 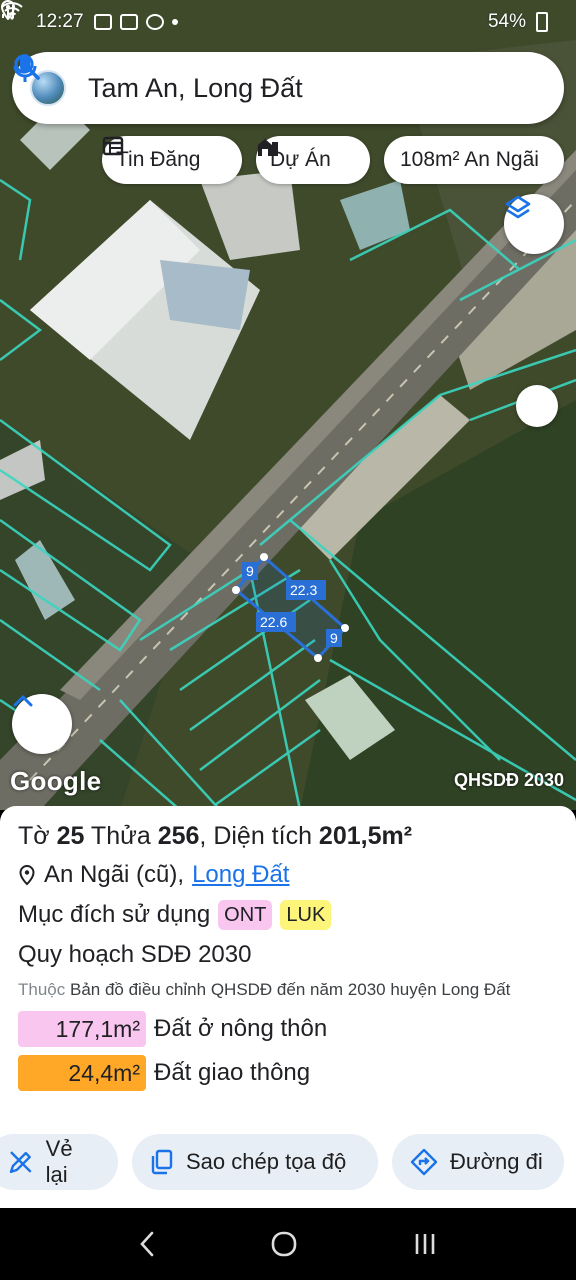 I want to click on image-icon, so click(x=128, y=22).